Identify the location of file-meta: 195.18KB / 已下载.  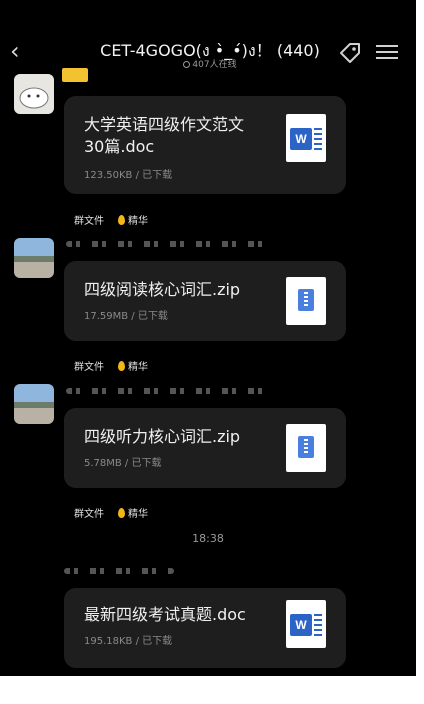
(128, 641).